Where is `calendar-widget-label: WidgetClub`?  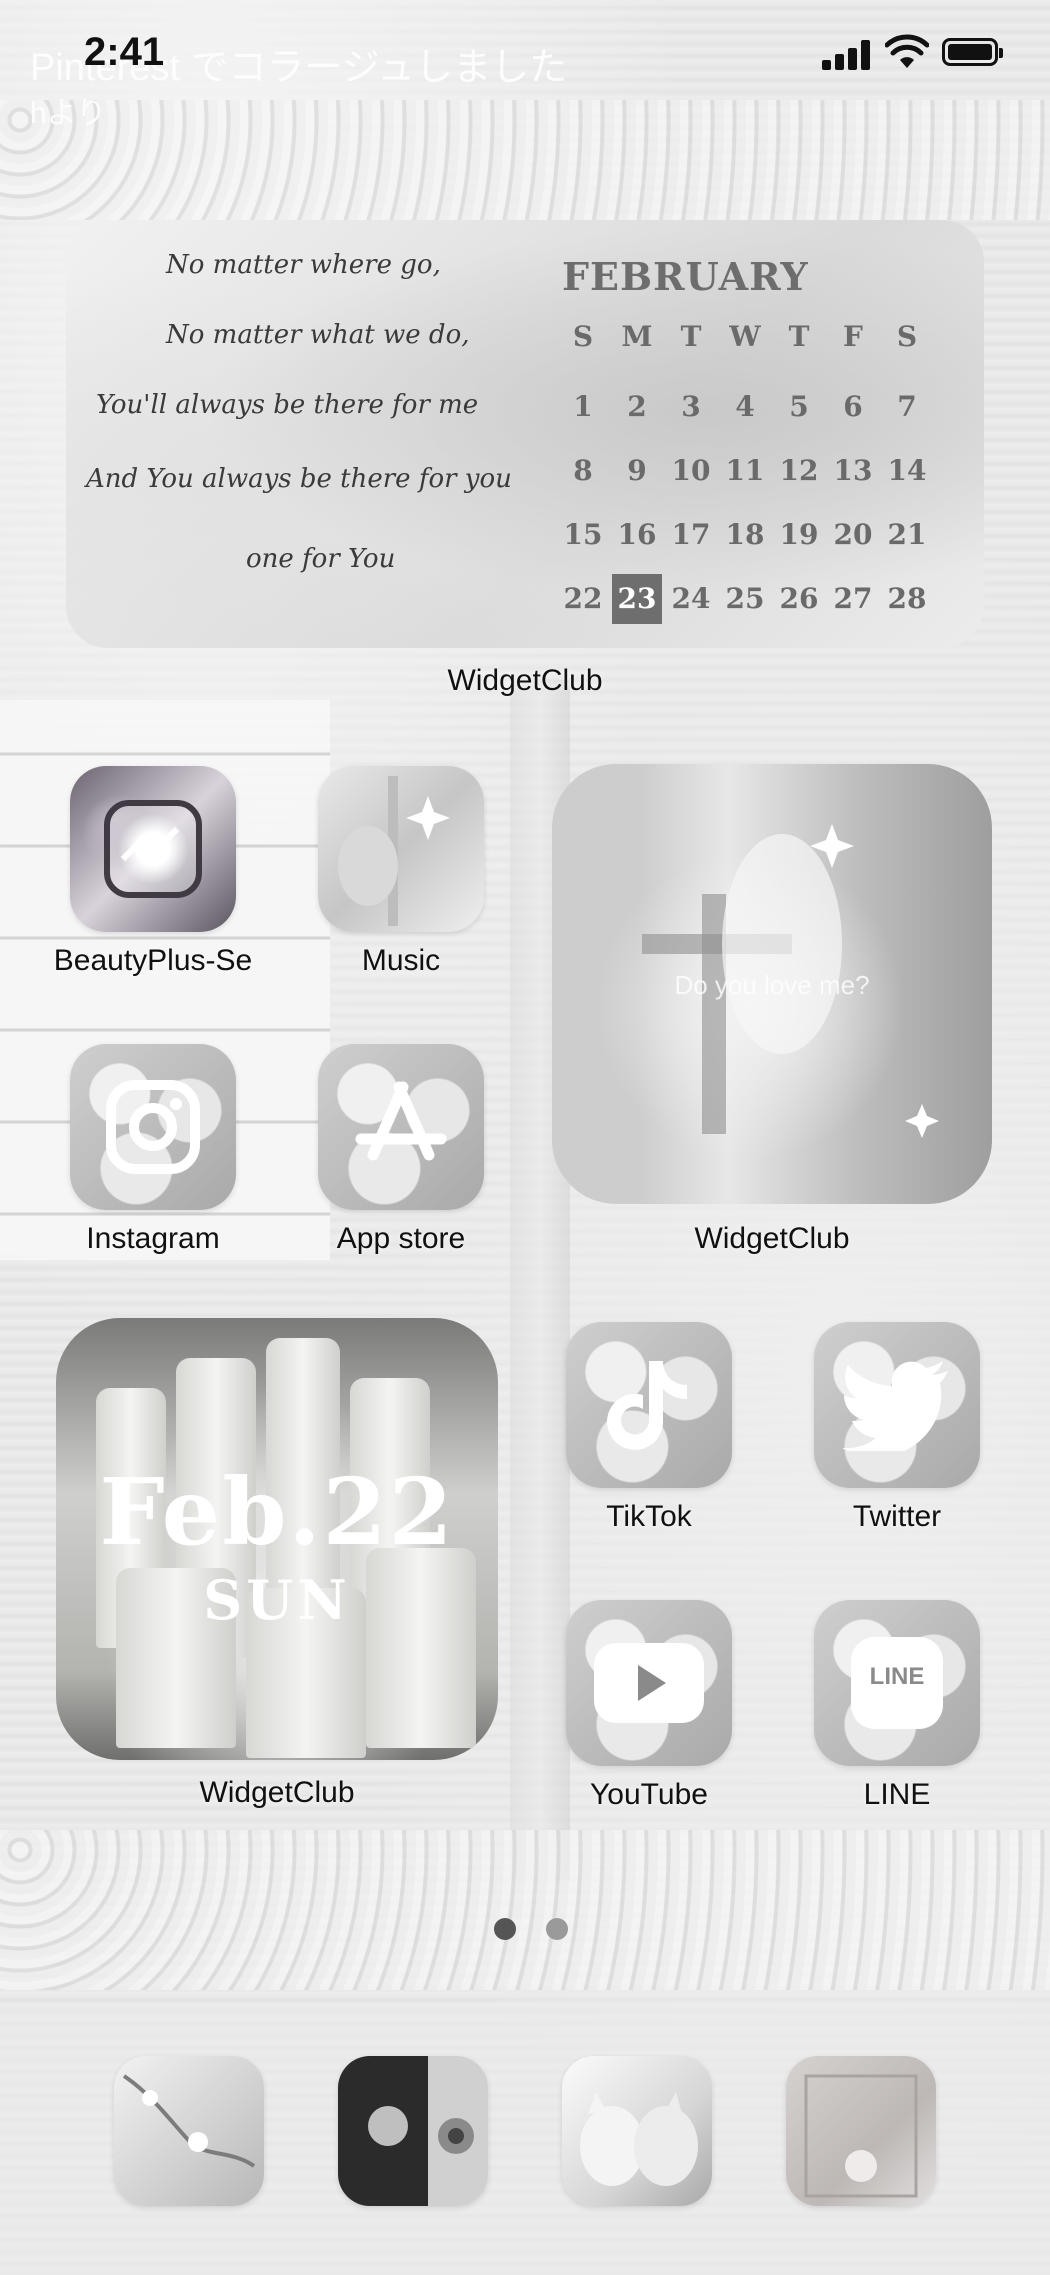
calendar-widget-label: WidgetClub is located at coordinates (525, 680).